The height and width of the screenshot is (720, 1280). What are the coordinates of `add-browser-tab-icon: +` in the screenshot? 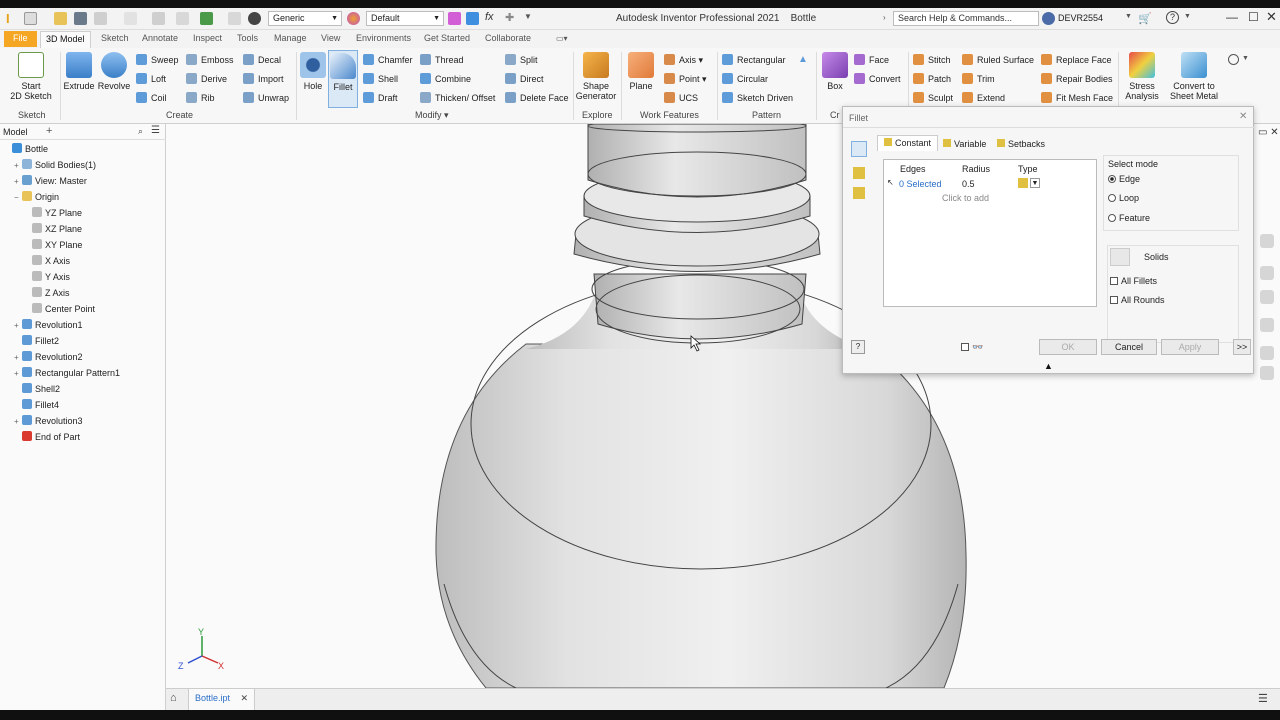 It's located at (49, 131).